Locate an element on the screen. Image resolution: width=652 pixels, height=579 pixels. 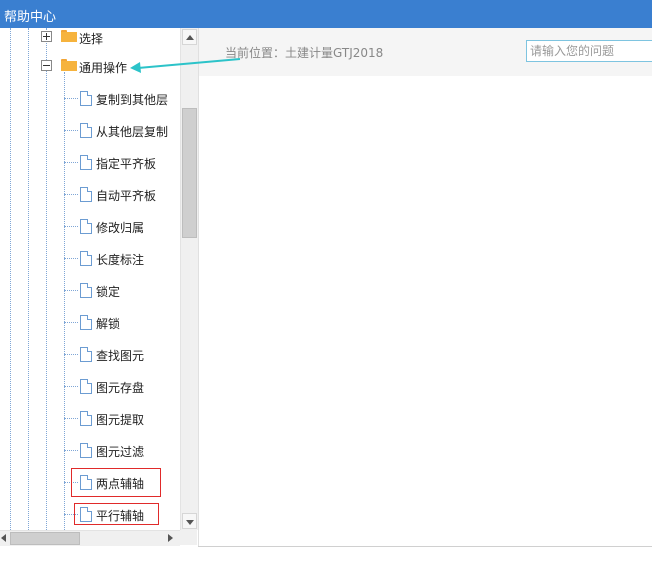
tree-item-page: 查找图元 is located at coordinates (90, 354).